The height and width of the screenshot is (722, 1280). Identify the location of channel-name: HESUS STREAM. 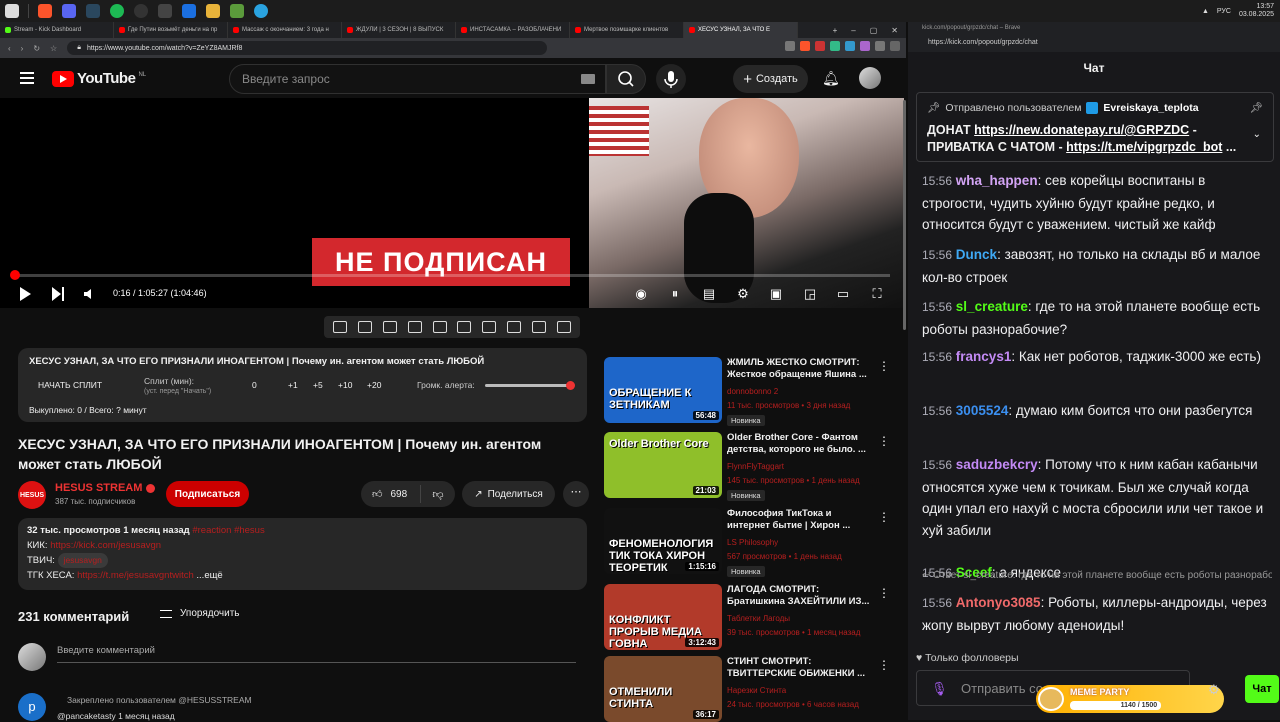
(105, 488).